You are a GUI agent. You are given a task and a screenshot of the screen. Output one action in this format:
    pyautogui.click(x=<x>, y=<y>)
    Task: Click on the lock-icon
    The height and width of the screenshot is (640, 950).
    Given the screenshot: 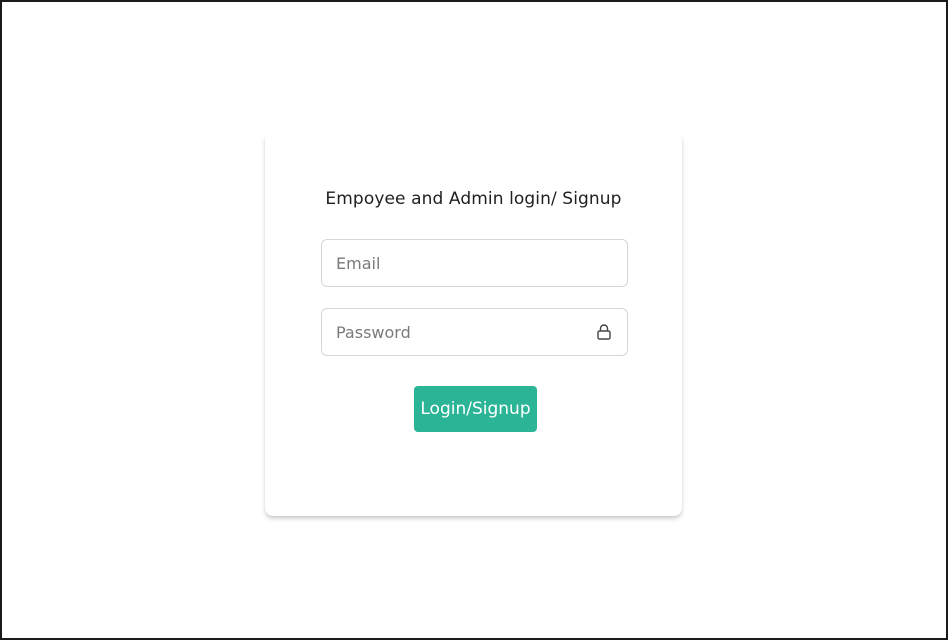 What is the action you would take?
    pyautogui.click(x=604, y=332)
    